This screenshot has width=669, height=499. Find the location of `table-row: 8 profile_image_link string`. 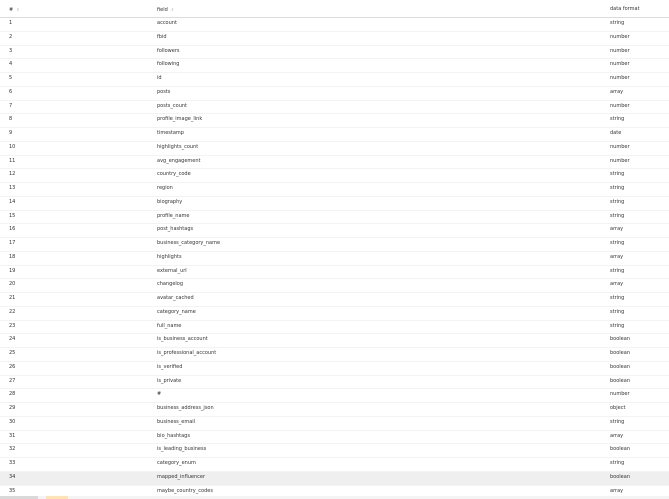

table-row: 8 profile_image_link string is located at coordinates (334, 121).